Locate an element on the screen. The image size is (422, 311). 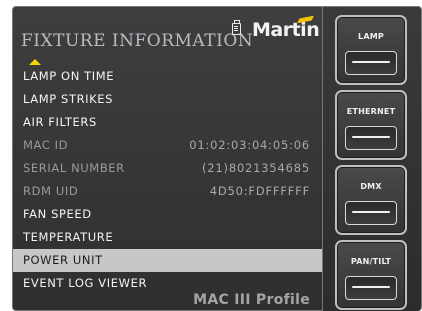
menu-item-label: POWER UNIT is located at coordinates (63, 260).